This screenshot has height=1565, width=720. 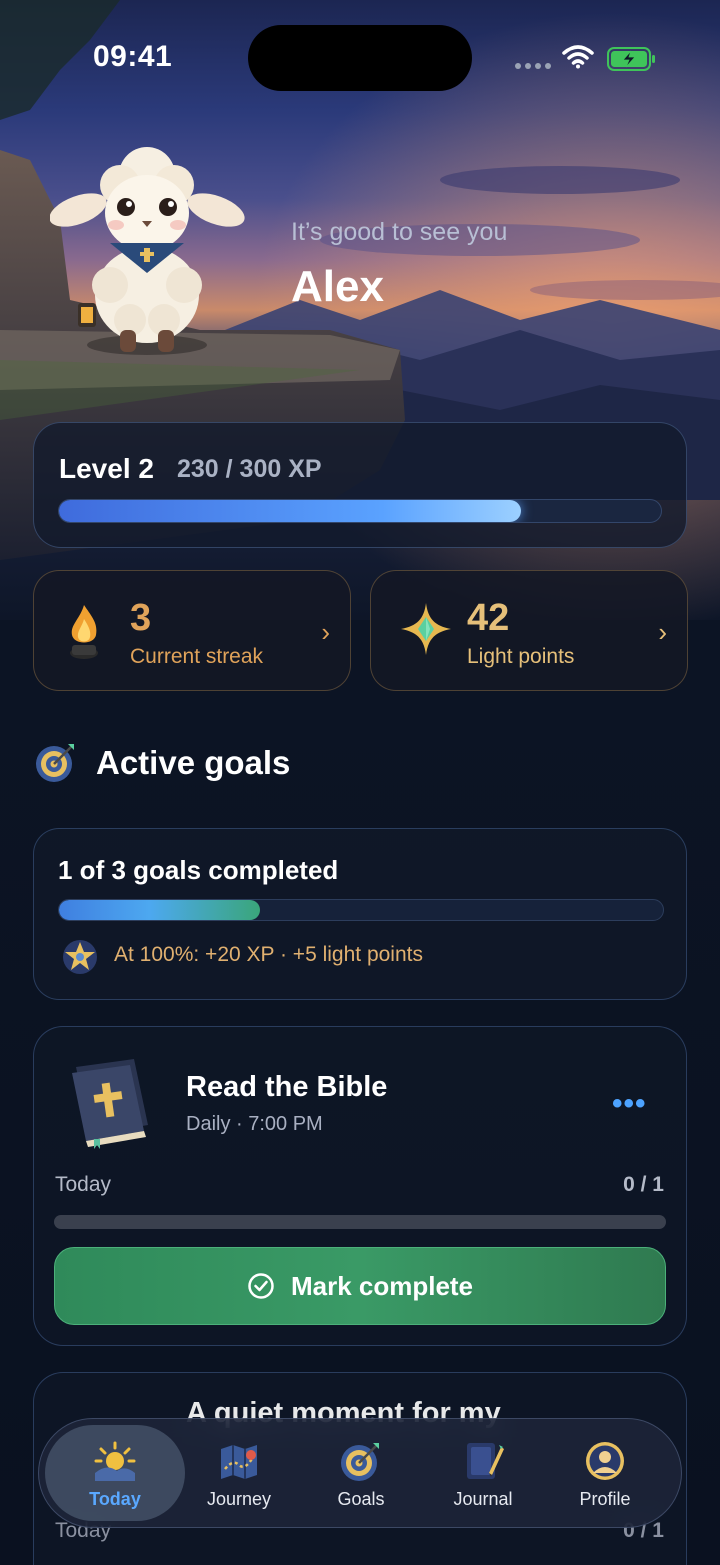 What do you see at coordinates (115, 1461) in the screenshot?
I see `sunrise-icon` at bounding box center [115, 1461].